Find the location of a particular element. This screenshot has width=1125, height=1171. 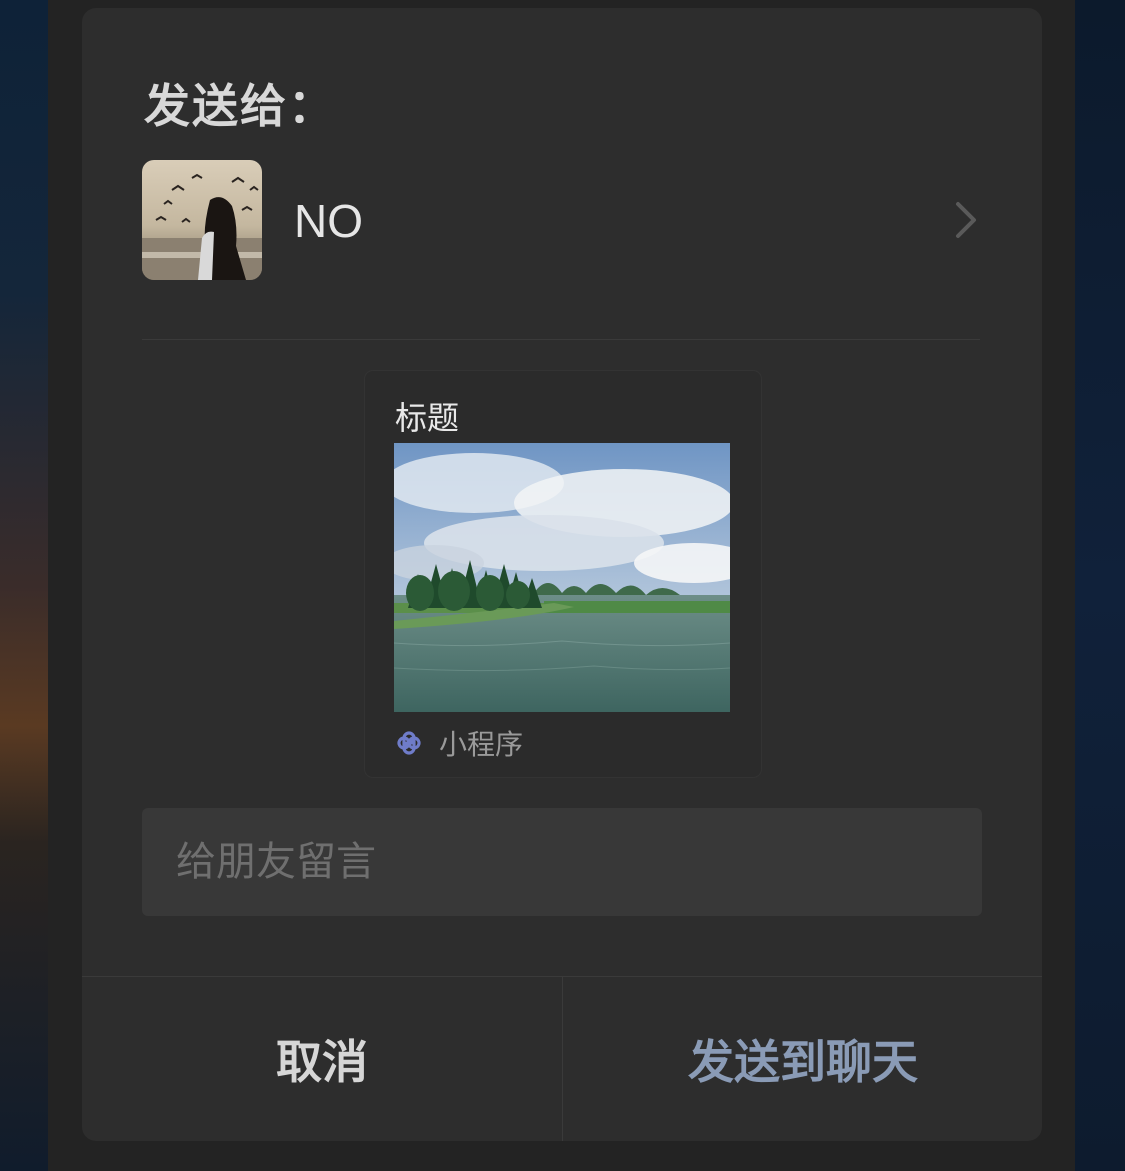

background-right-edge is located at coordinates (1100, 585).